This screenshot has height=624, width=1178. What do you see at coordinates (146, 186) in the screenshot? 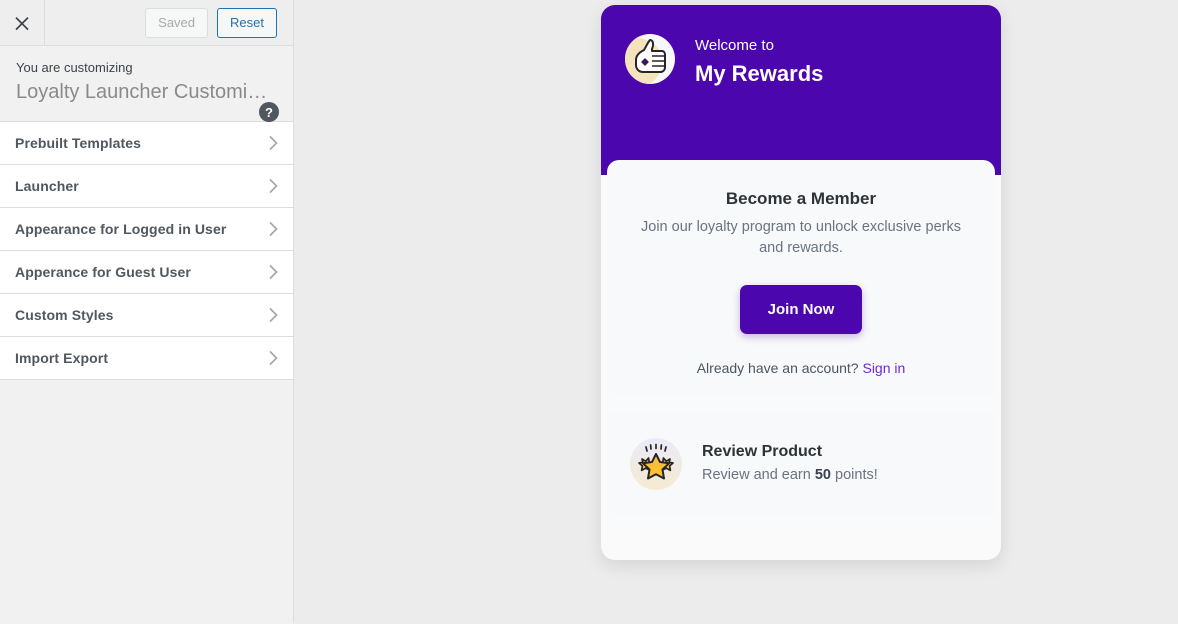
I see `sidebar-item-launcher: Launcher` at bounding box center [146, 186].